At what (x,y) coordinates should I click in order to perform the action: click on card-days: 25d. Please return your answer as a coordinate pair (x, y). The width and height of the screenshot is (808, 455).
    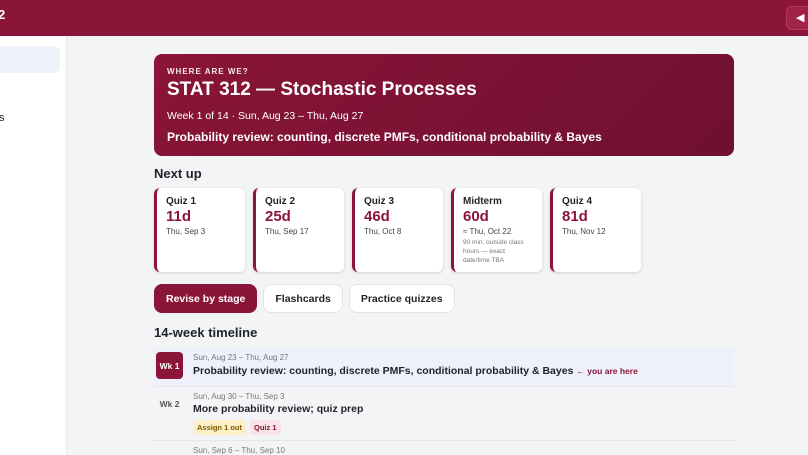
    Looking at the image, I should click on (278, 216).